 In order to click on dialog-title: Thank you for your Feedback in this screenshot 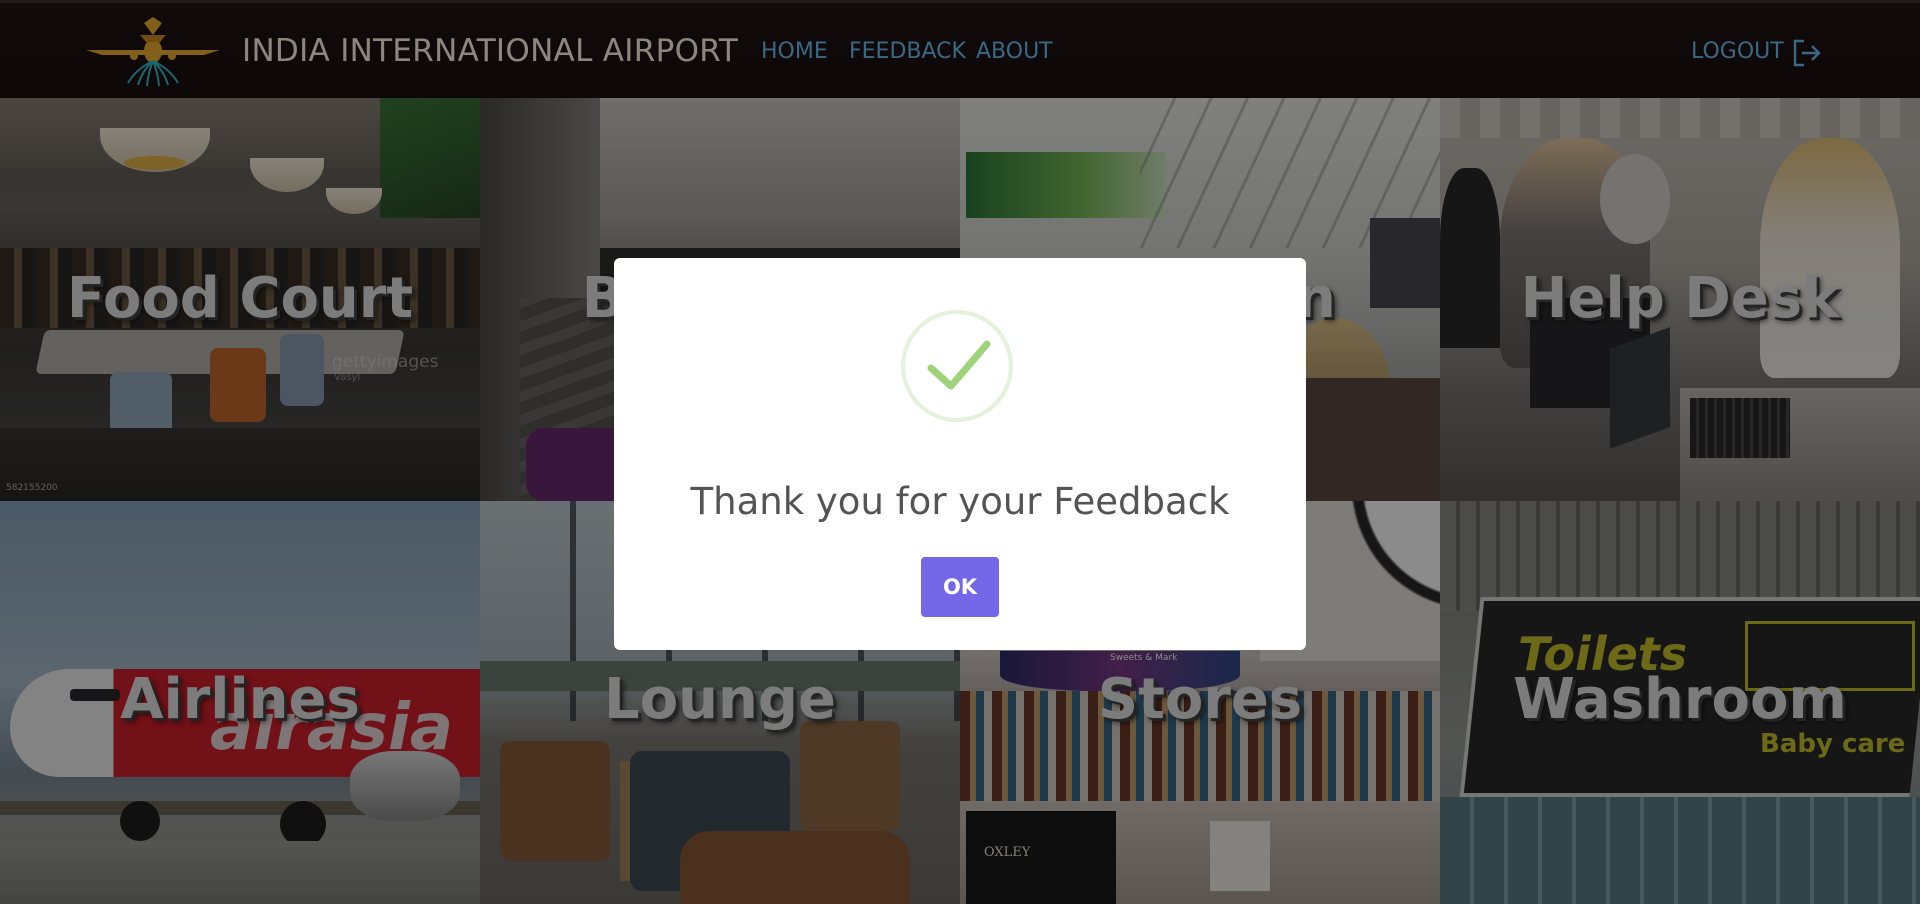, I will do `click(960, 501)`.